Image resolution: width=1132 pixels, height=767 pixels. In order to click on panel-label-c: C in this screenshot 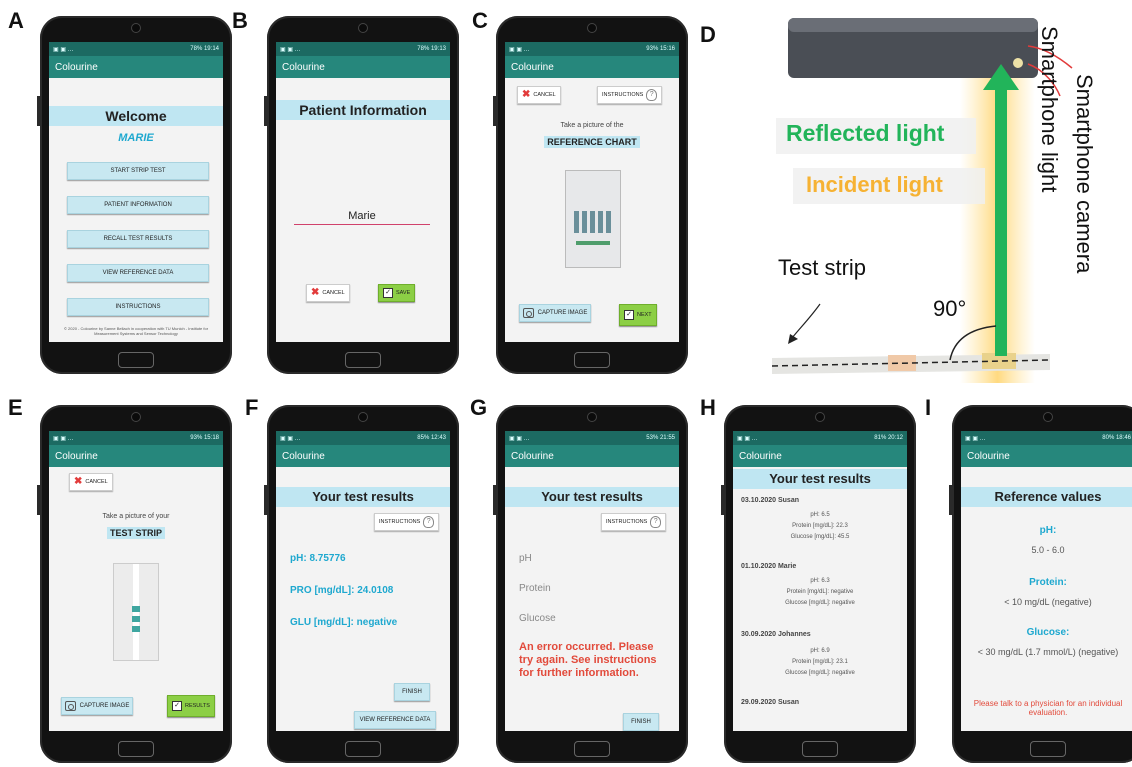, I will do `click(480, 20)`.